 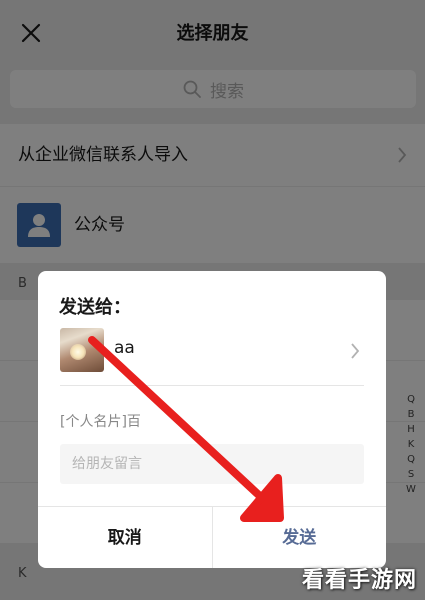 I want to click on contact-card-preview: [个人名片]百, so click(x=100, y=422).